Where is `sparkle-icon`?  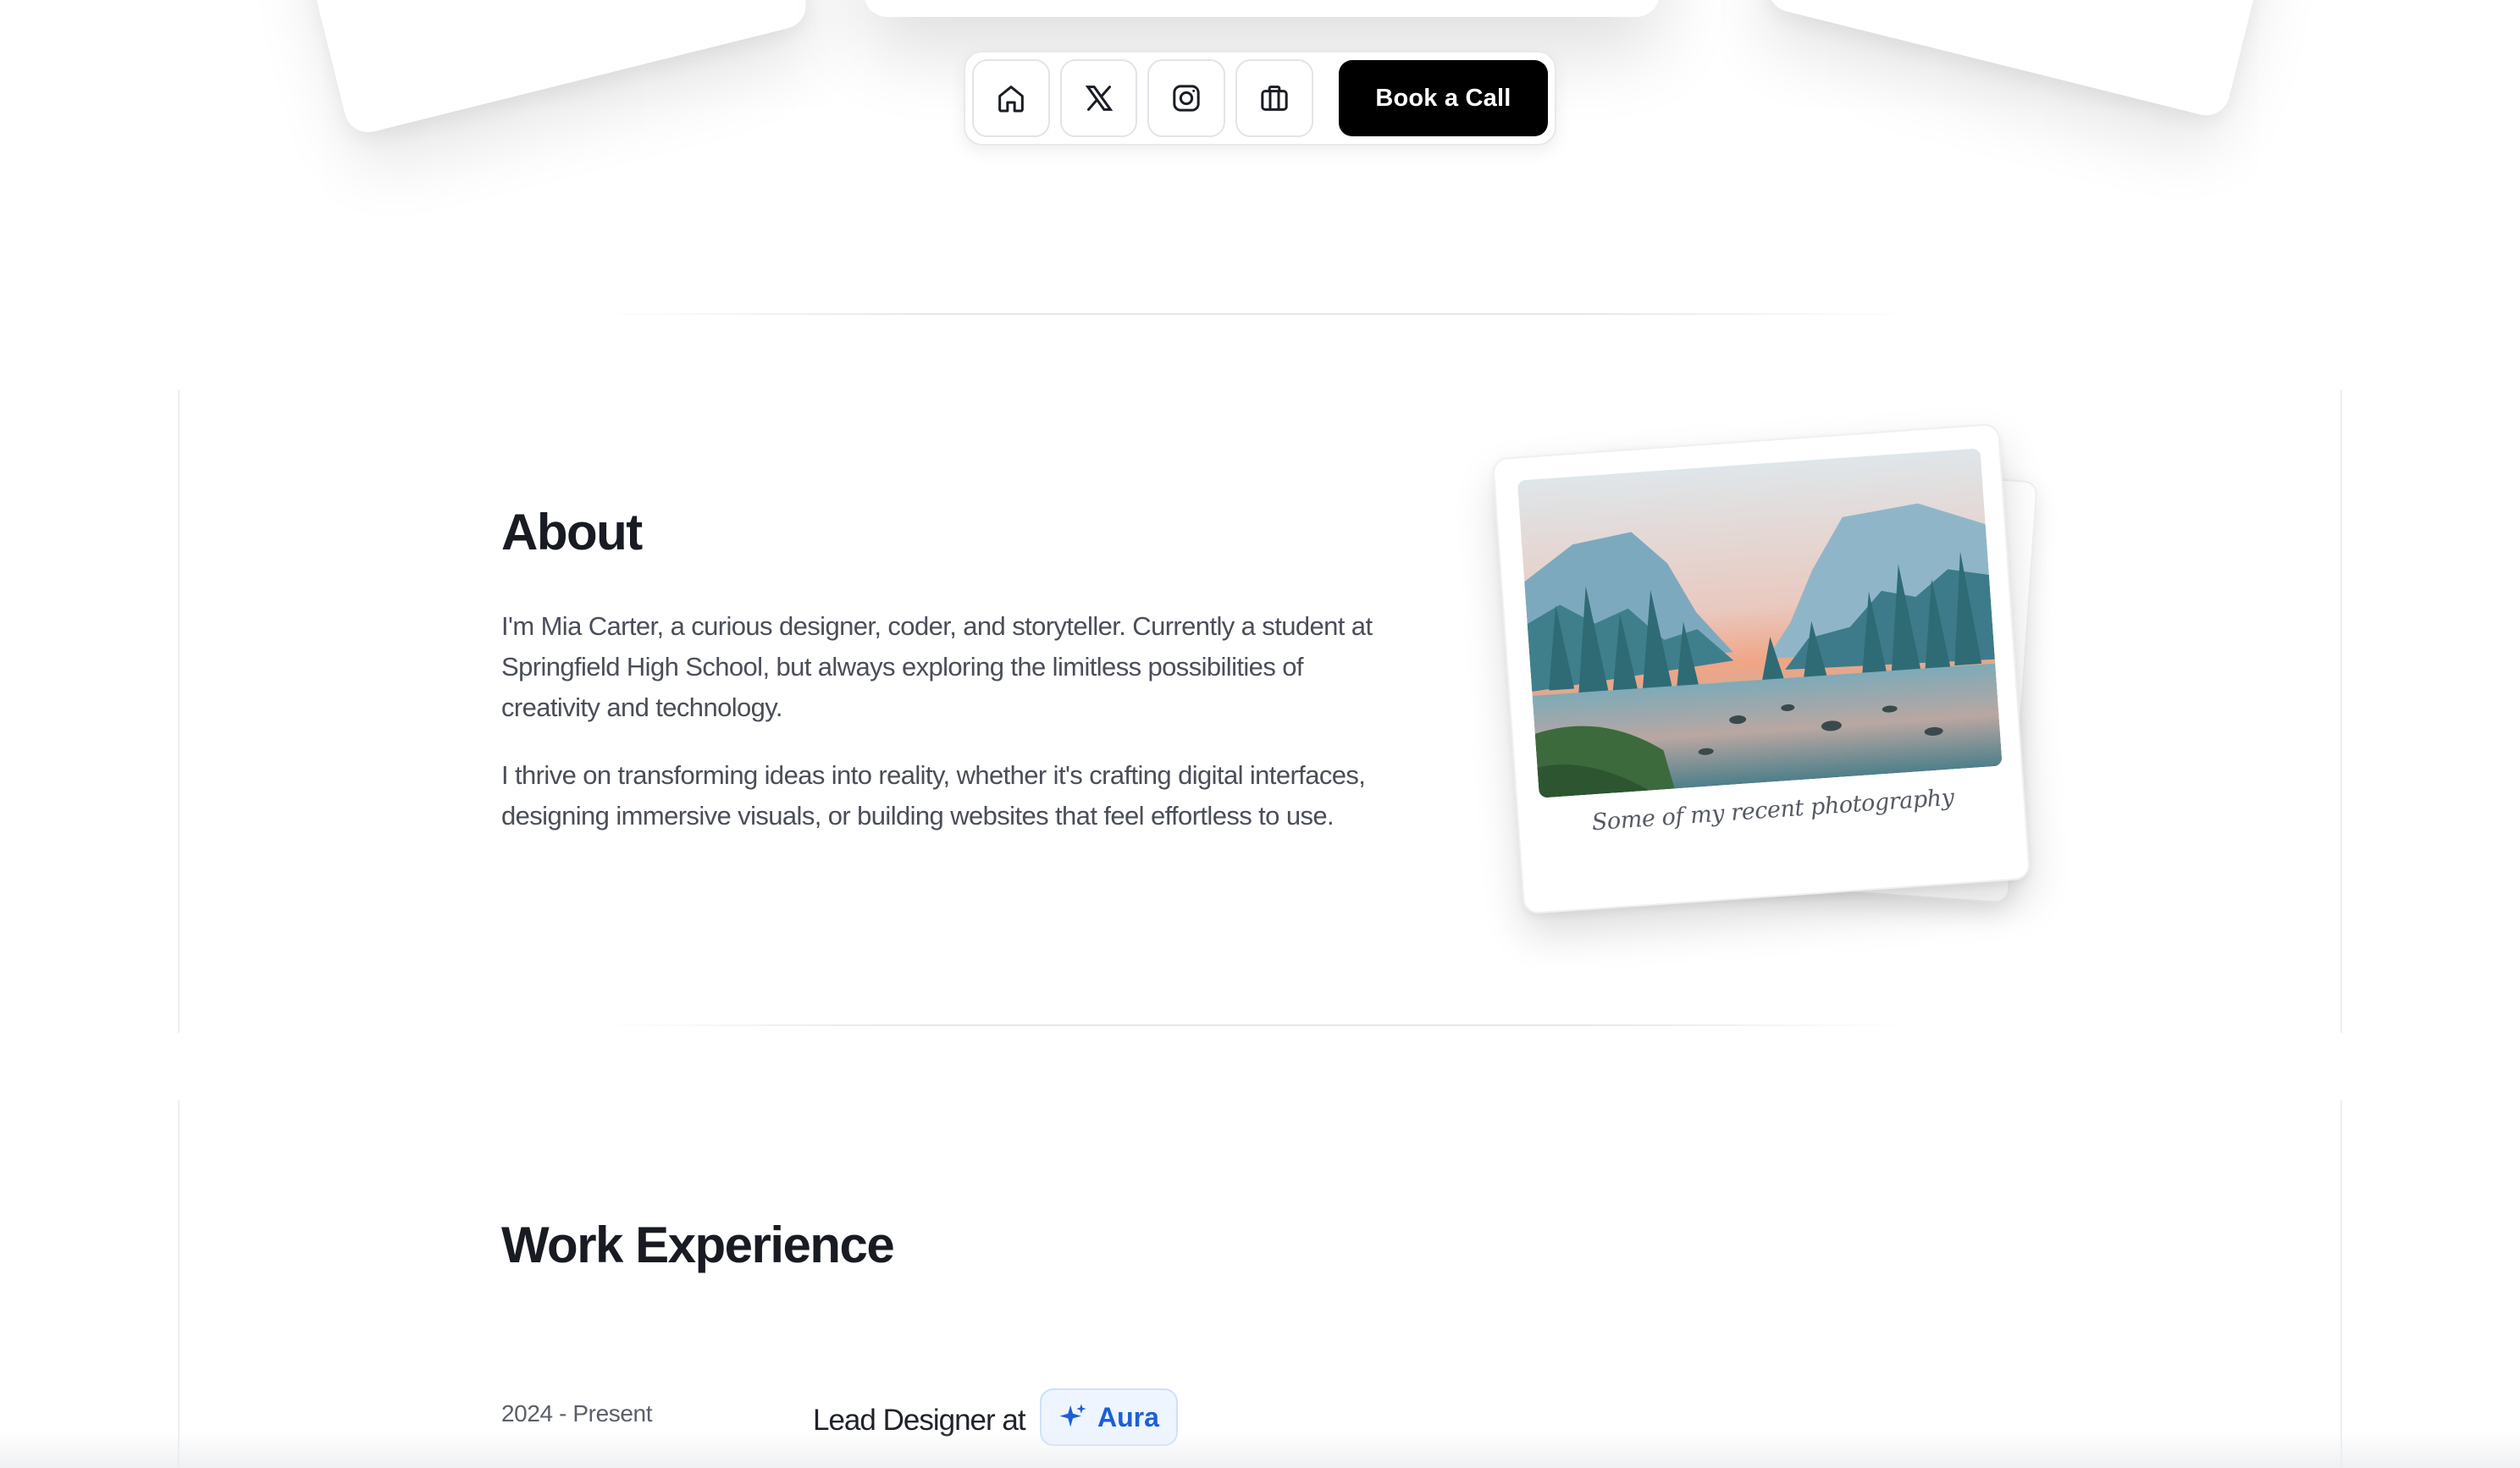 sparkle-icon is located at coordinates (1073, 1416).